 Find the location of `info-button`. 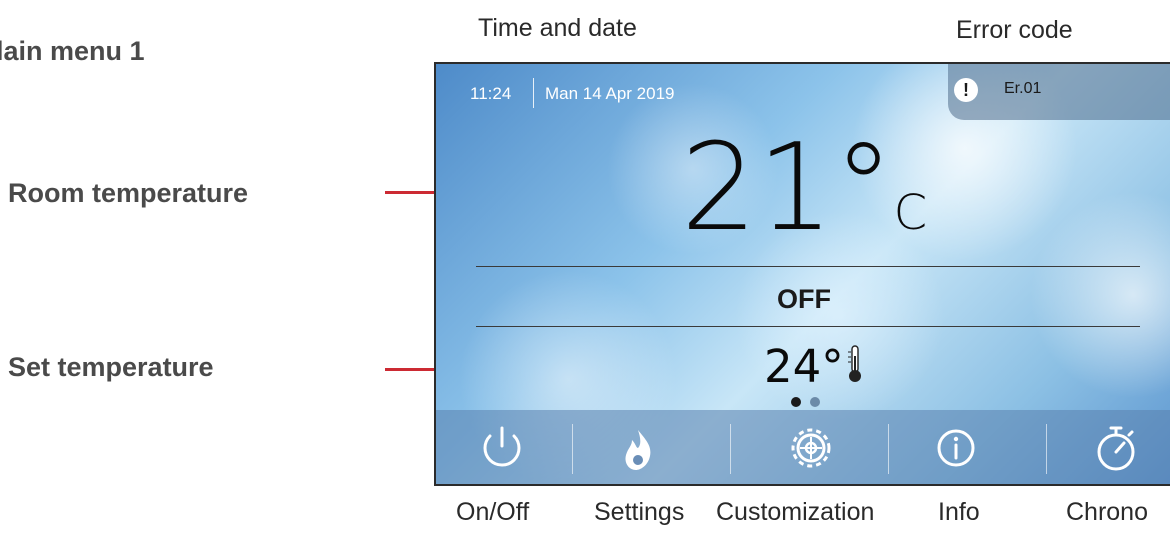

info-button is located at coordinates (956, 447).